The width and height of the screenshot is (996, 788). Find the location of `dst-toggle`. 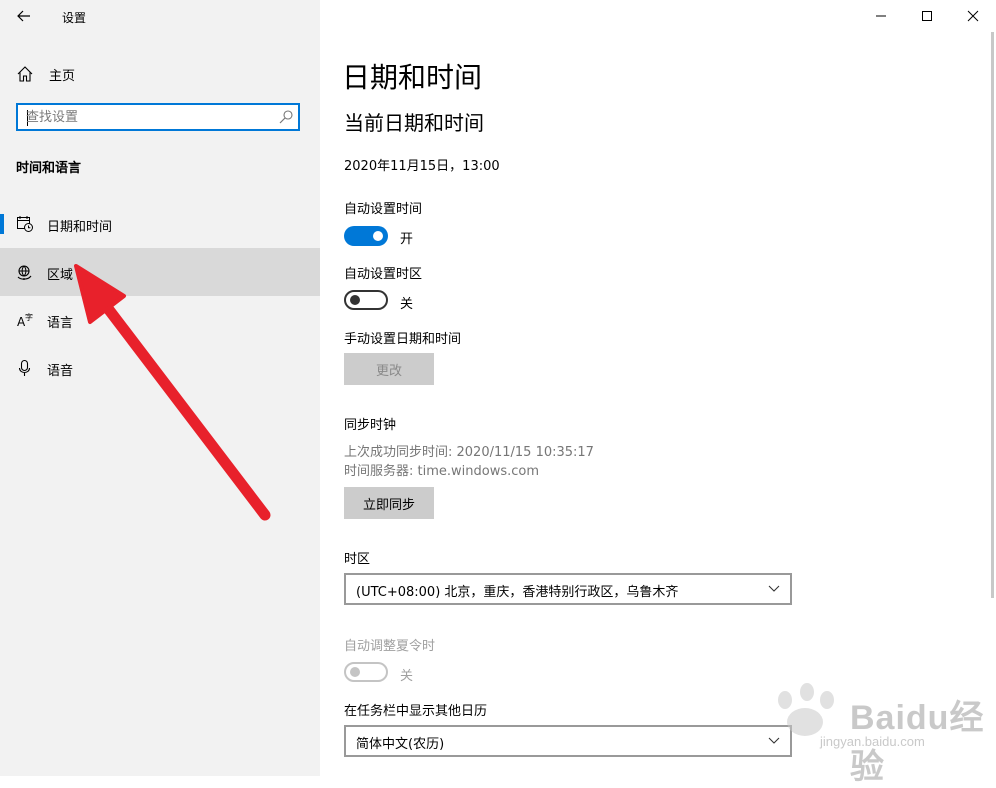

dst-toggle is located at coordinates (366, 672).